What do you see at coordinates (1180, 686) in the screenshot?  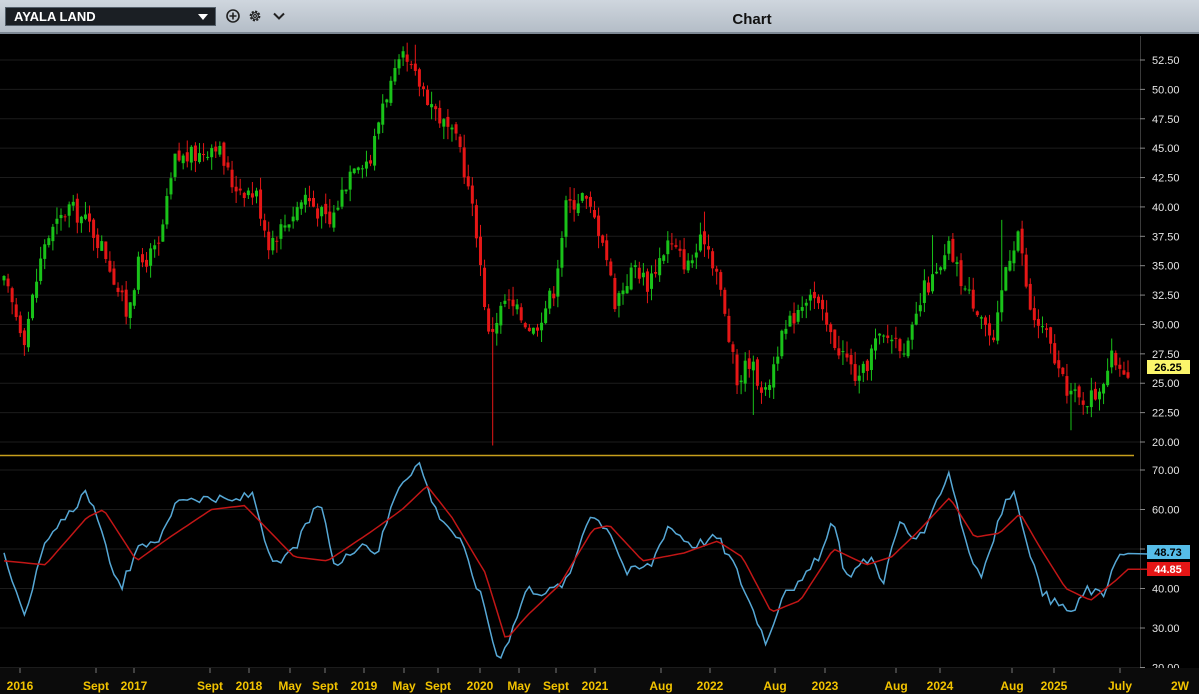 I see `period-label: 2W` at bounding box center [1180, 686].